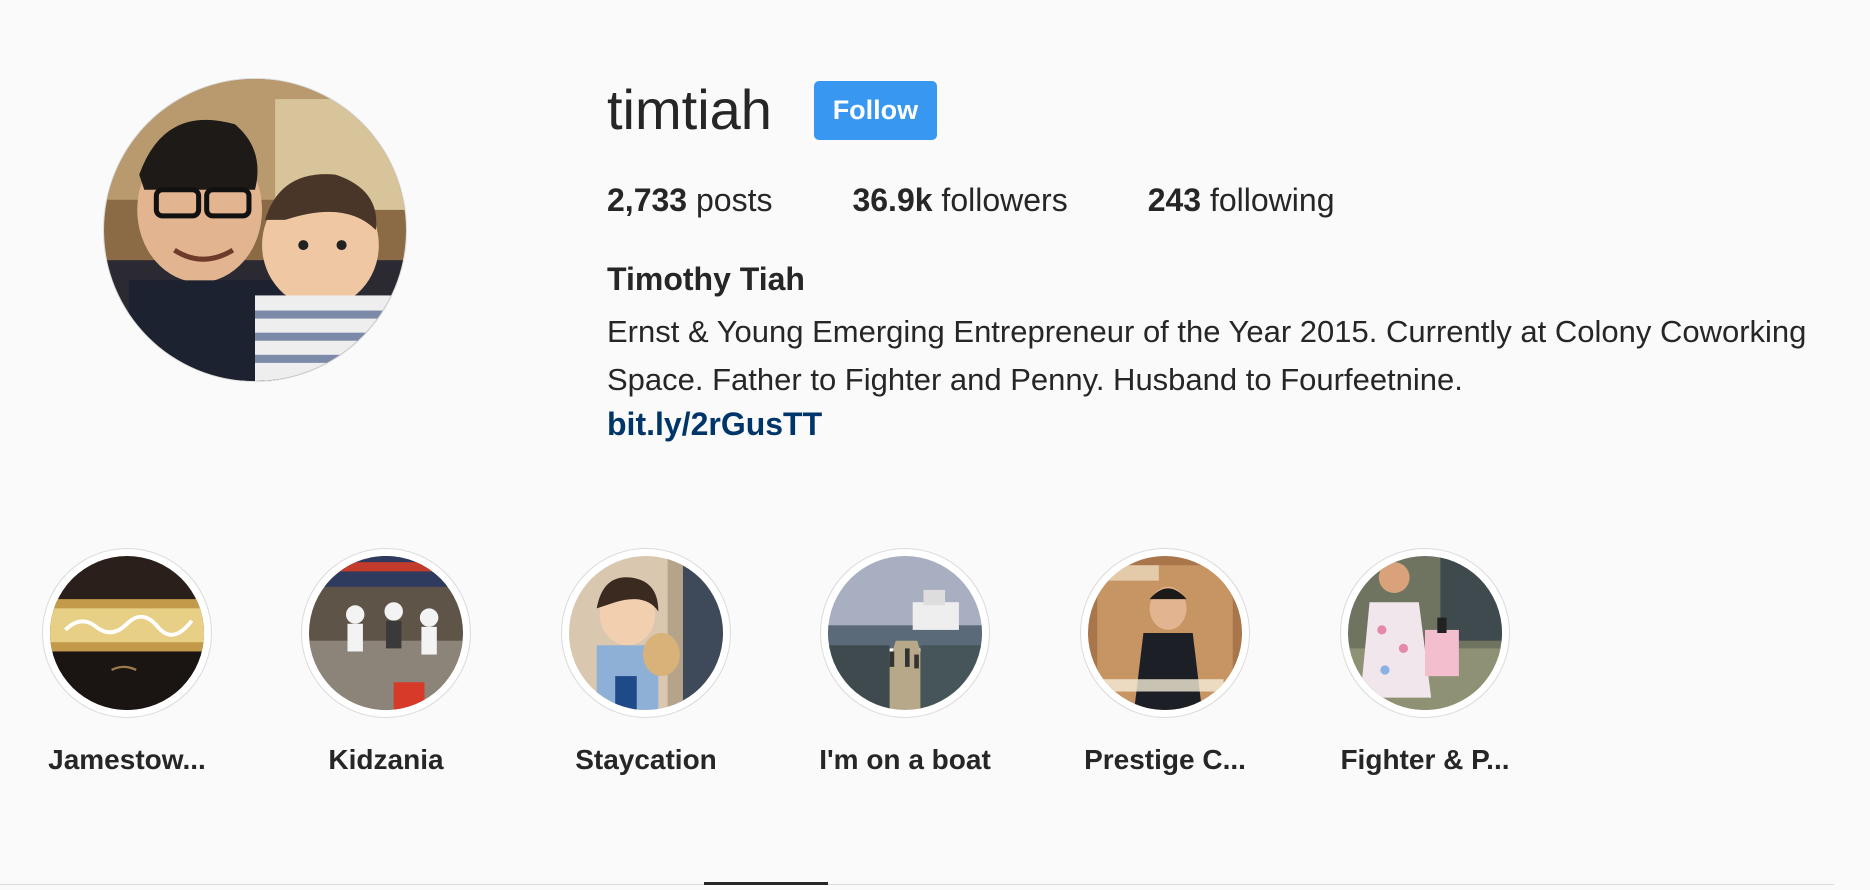 This screenshot has height=890, width=1870. What do you see at coordinates (689, 200) in the screenshot?
I see `stat-posts: 2,733 posts` at bounding box center [689, 200].